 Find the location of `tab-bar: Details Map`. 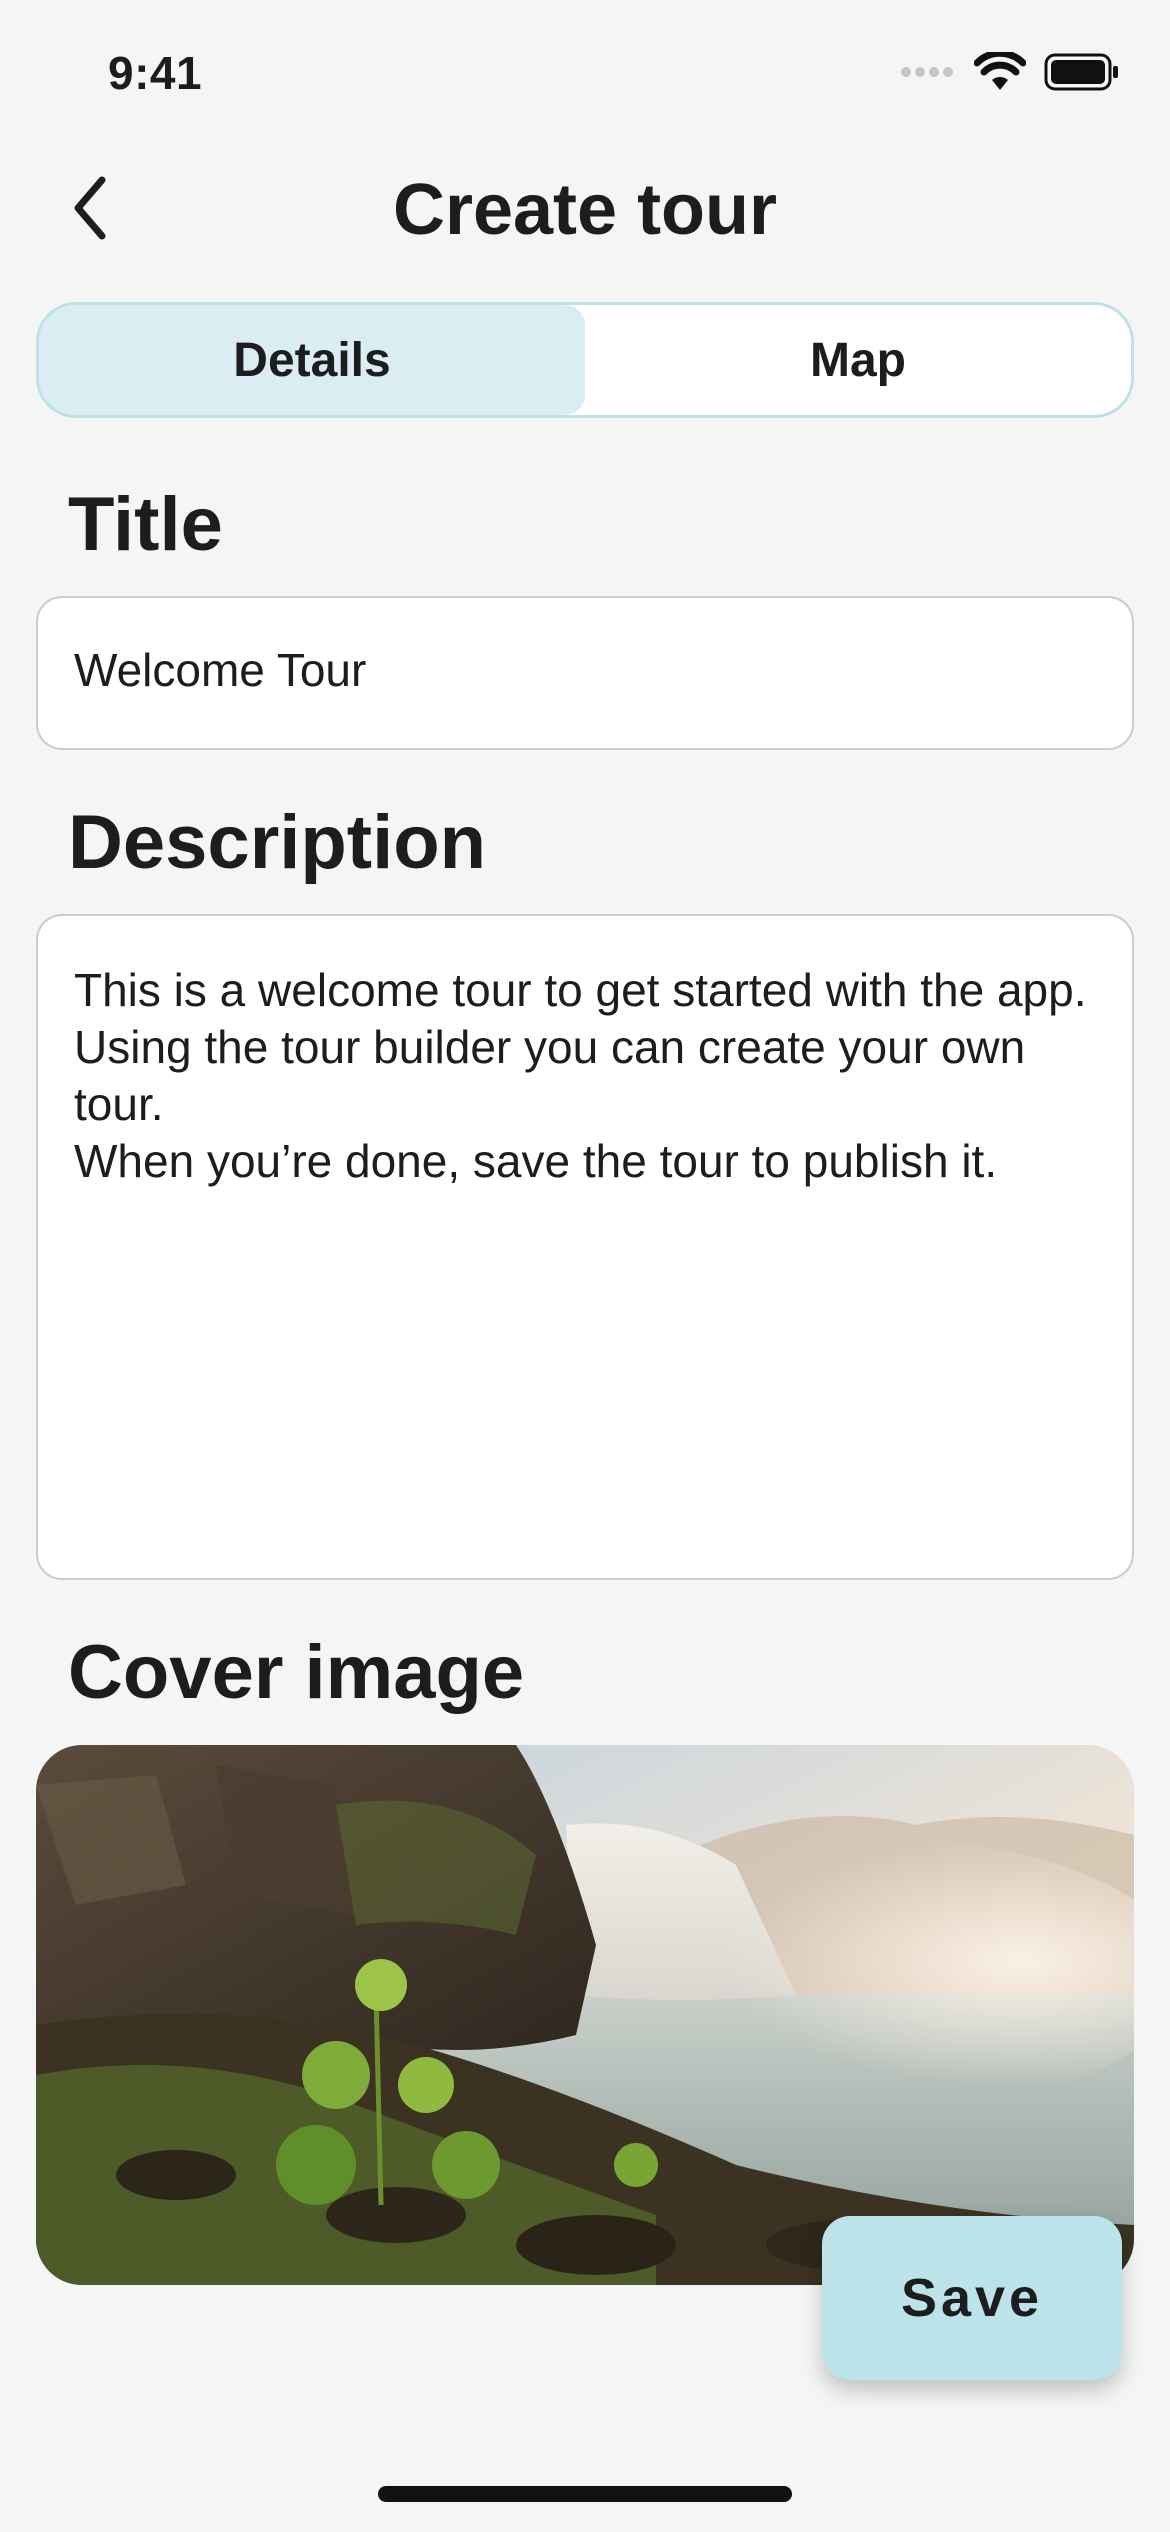

tab-bar: Details Map is located at coordinates (585, 360).